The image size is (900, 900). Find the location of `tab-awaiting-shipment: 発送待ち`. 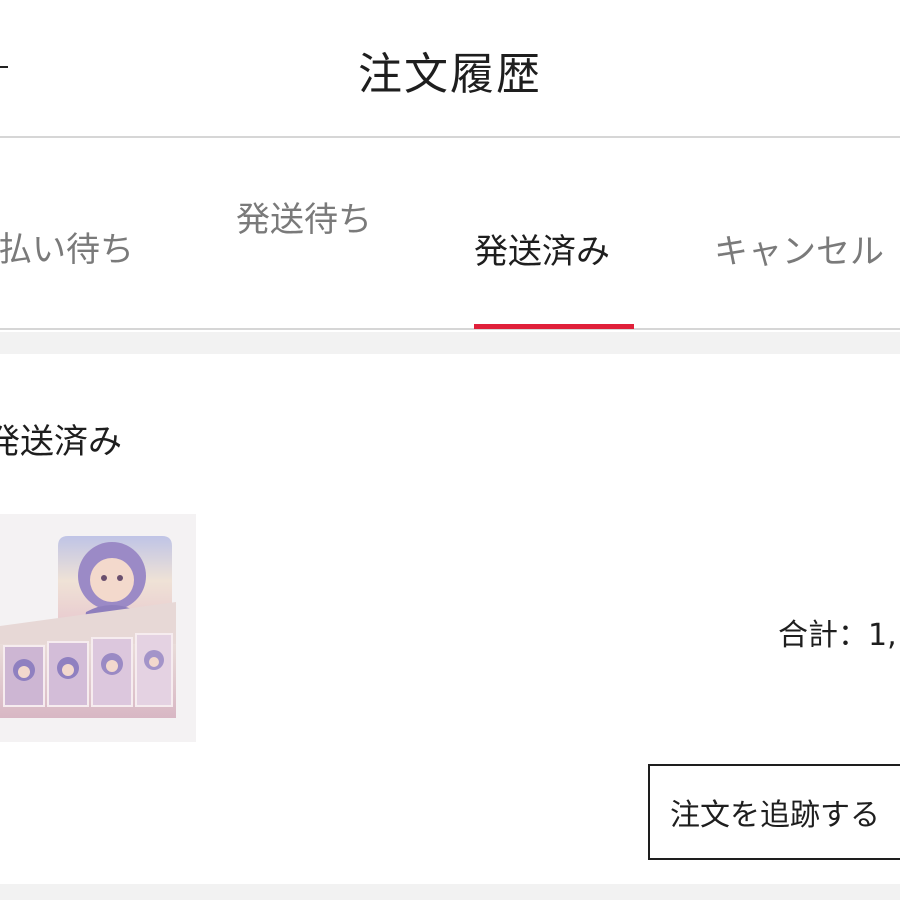

tab-awaiting-shipment: 発送待ち is located at coordinates (304, 216).